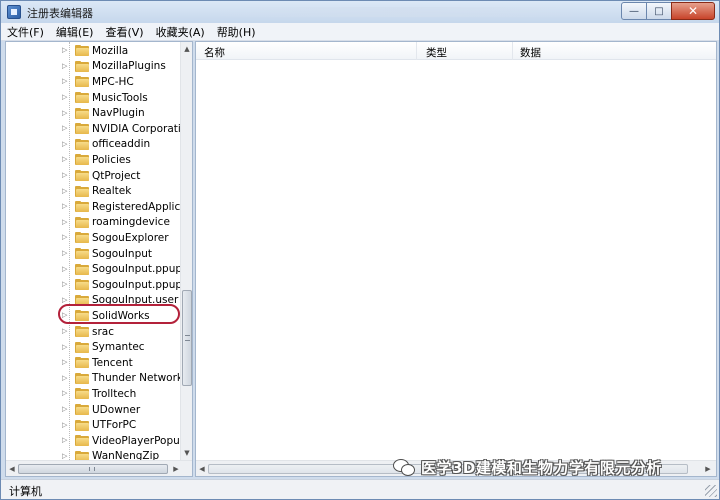 The image size is (720, 500). What do you see at coordinates (93, 223) in the screenshot?
I see `tree-item-roamingdevice: ▷ roamingdevice` at bounding box center [93, 223].